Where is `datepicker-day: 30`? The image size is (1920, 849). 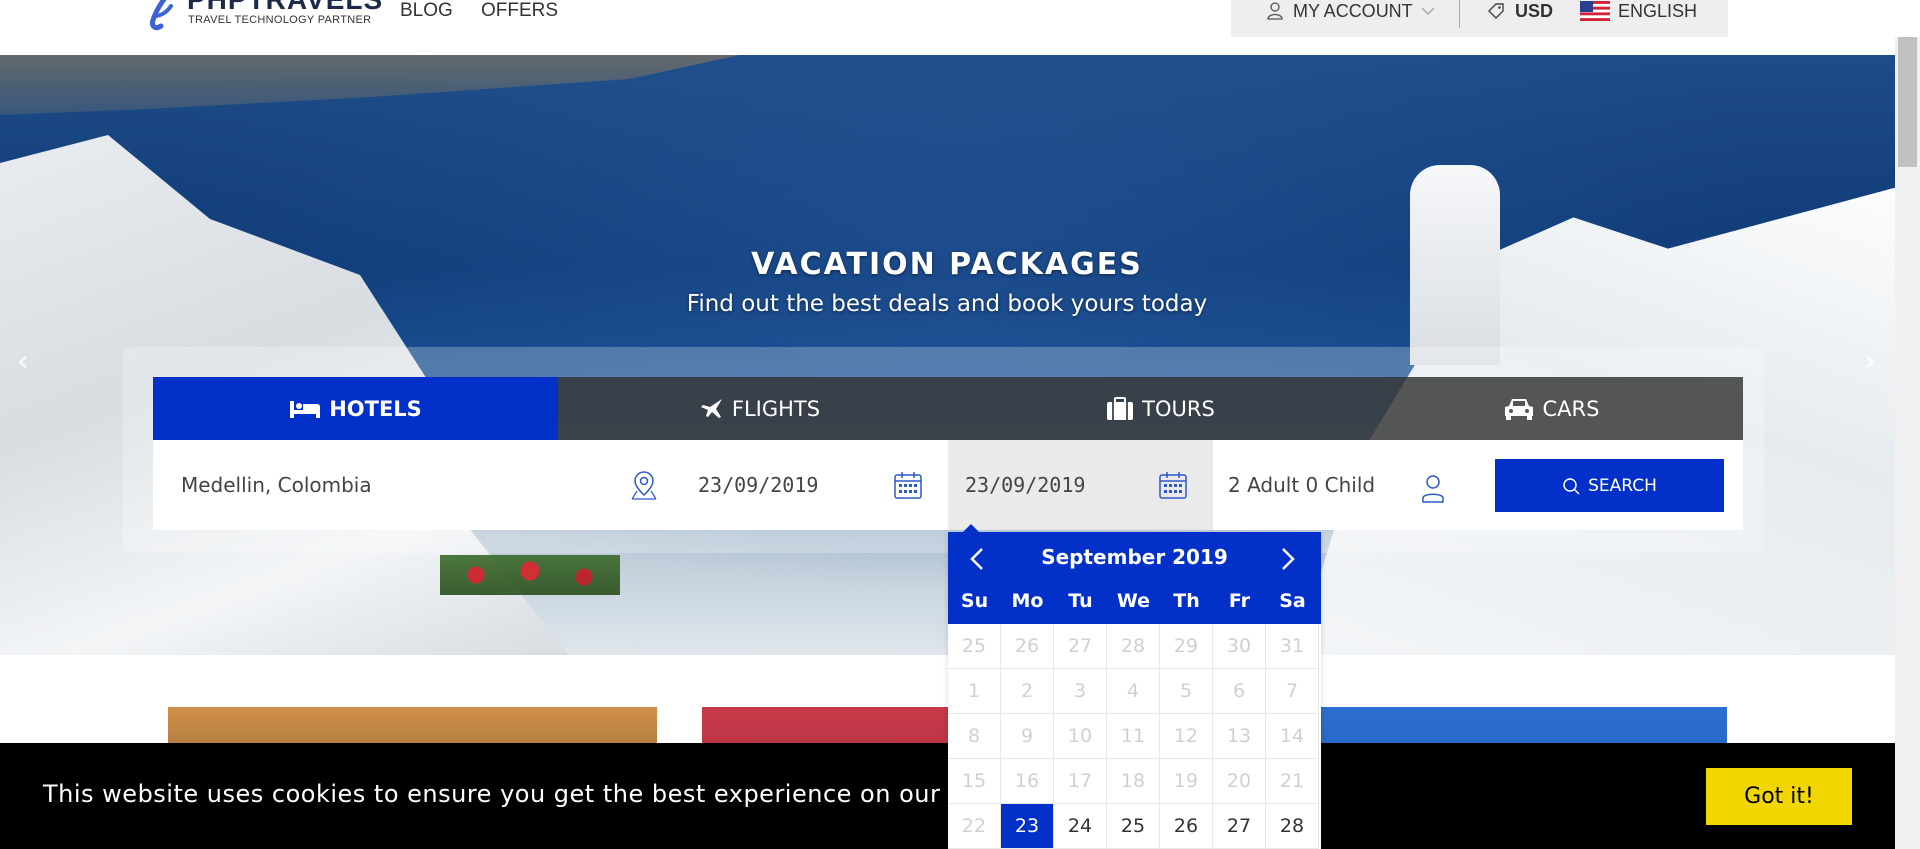 datepicker-day: 30 is located at coordinates (1239, 646).